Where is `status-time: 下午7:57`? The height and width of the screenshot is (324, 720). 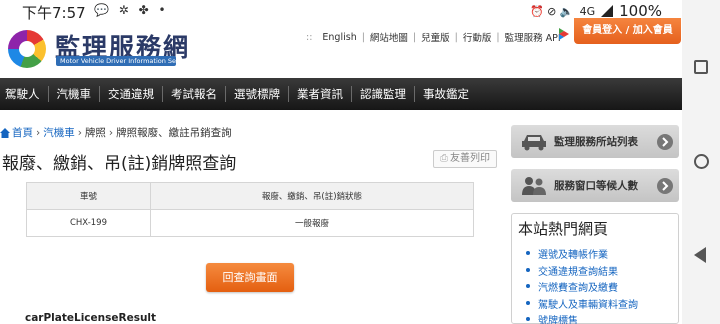
status-time: 下午7:57 is located at coordinates (54, 13).